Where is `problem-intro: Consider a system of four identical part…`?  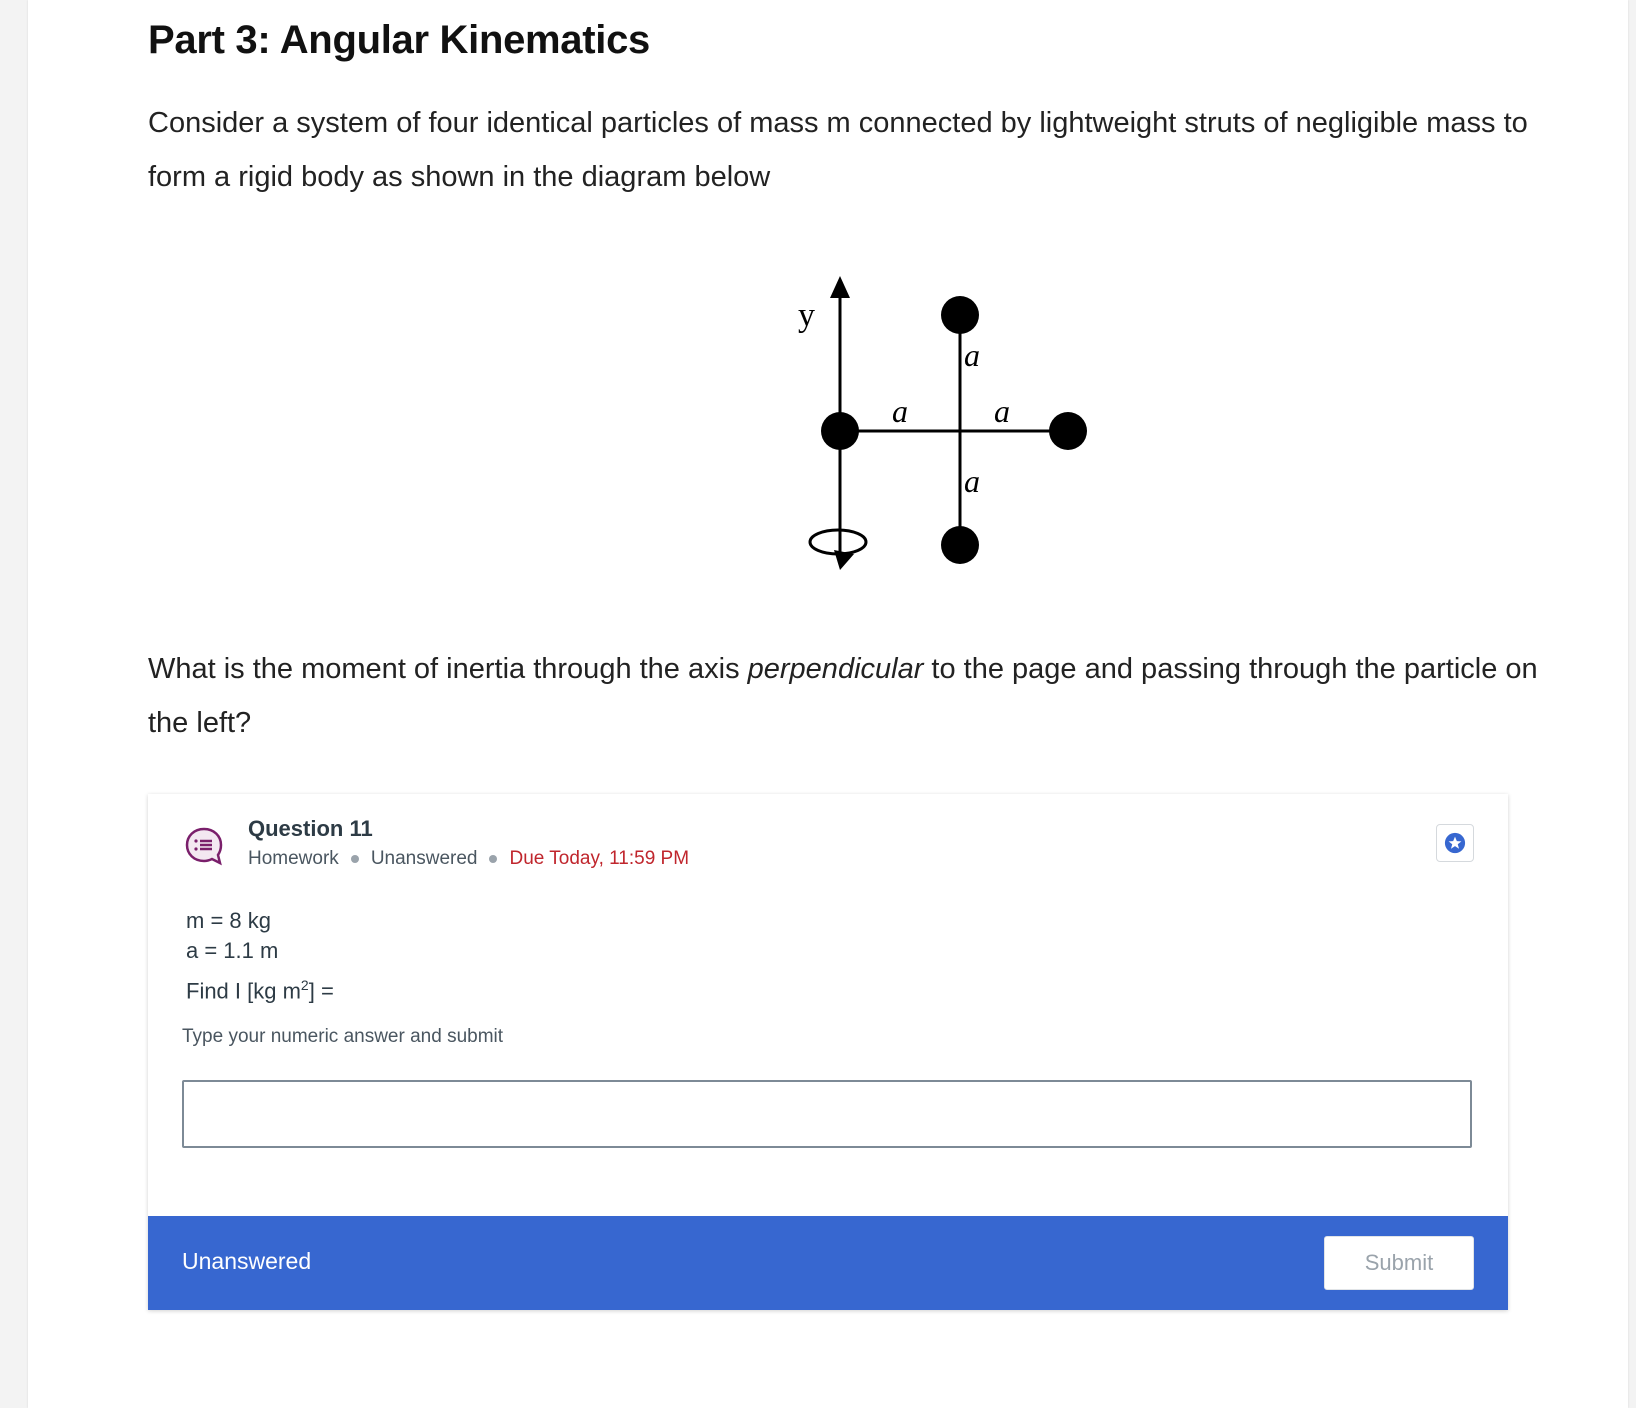
problem-intro: Consider a system of four identical part… is located at coordinates (838, 150).